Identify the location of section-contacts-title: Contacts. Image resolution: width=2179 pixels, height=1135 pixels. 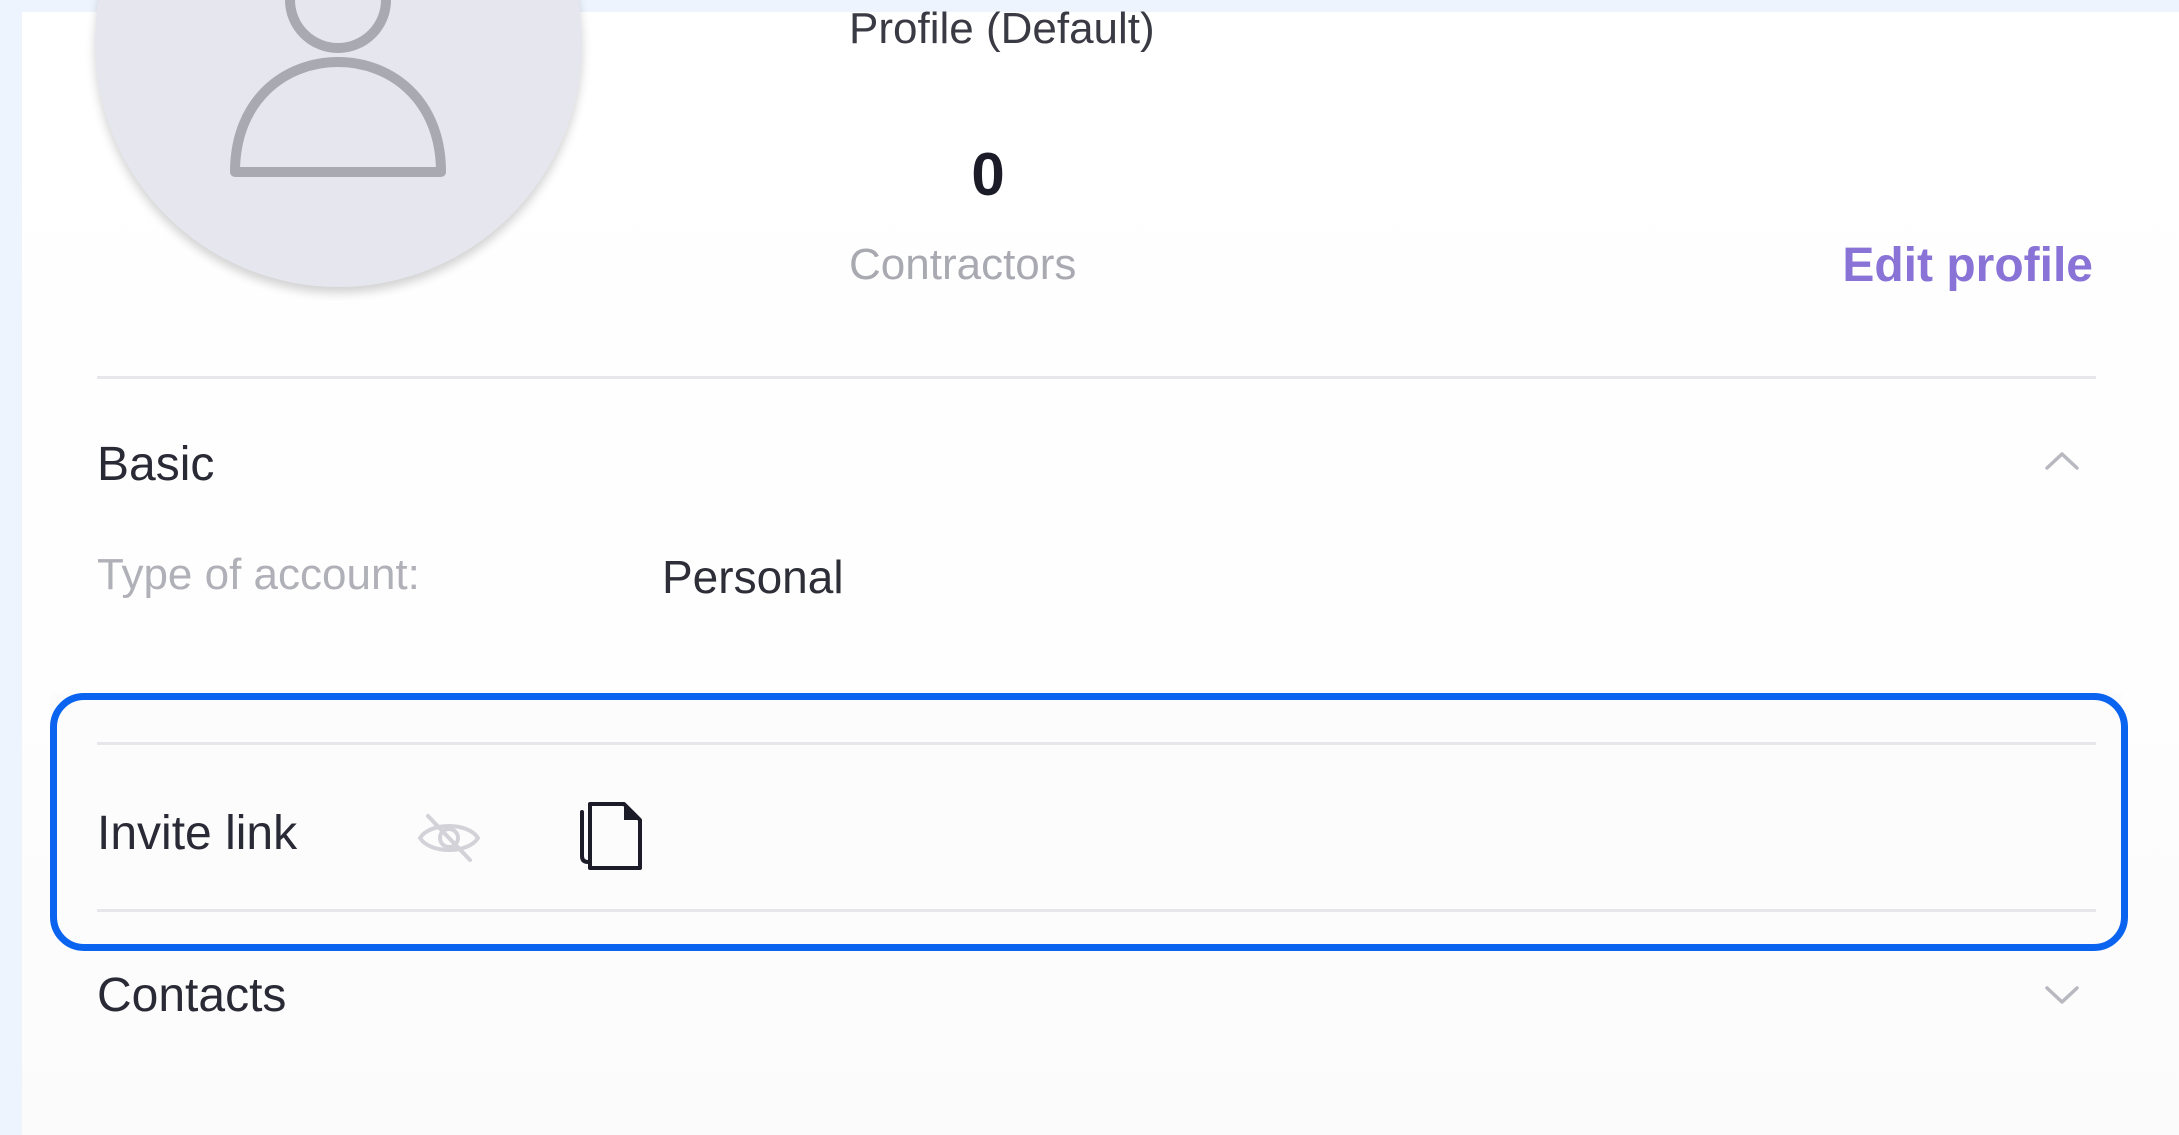
(191, 995).